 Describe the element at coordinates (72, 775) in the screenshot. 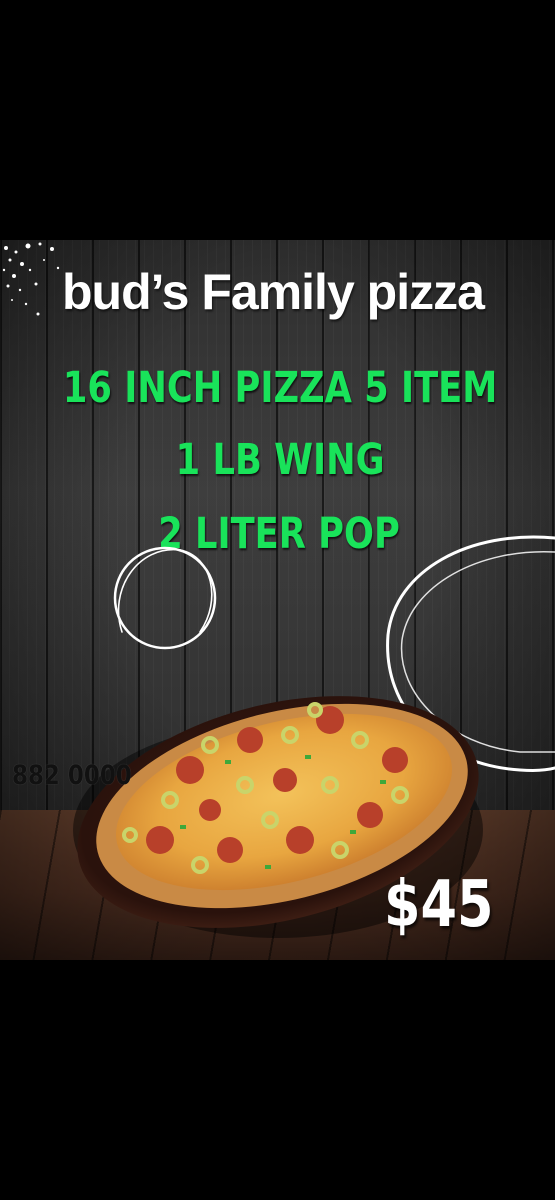

I see `phone-number: 882 0000` at that location.